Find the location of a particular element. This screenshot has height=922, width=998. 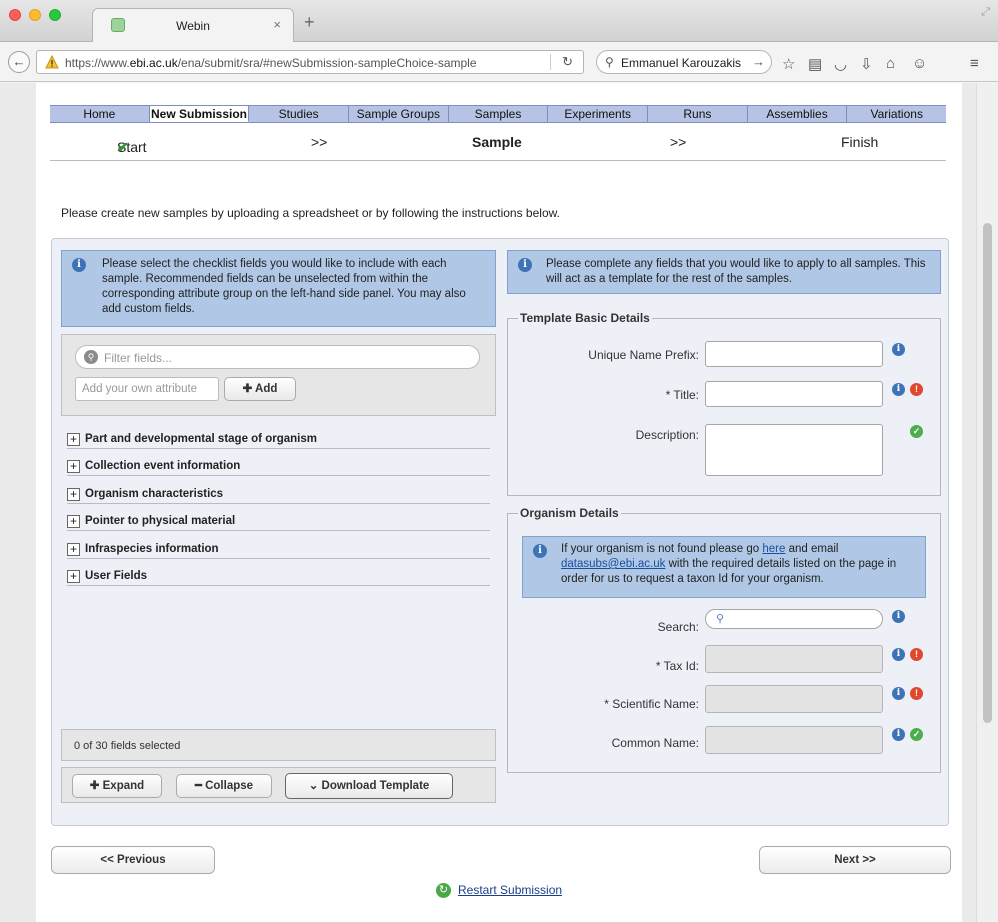

common-name-input is located at coordinates (794, 740).